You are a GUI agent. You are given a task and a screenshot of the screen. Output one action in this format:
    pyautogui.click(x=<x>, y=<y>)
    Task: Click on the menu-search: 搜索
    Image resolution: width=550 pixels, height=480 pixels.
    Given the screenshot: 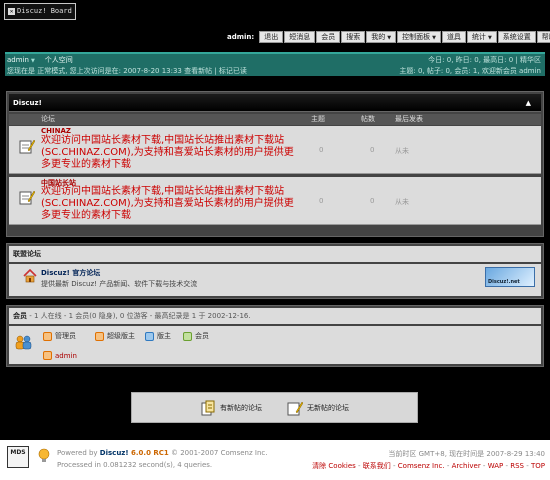 What is the action you would take?
    pyautogui.click(x=353, y=36)
    